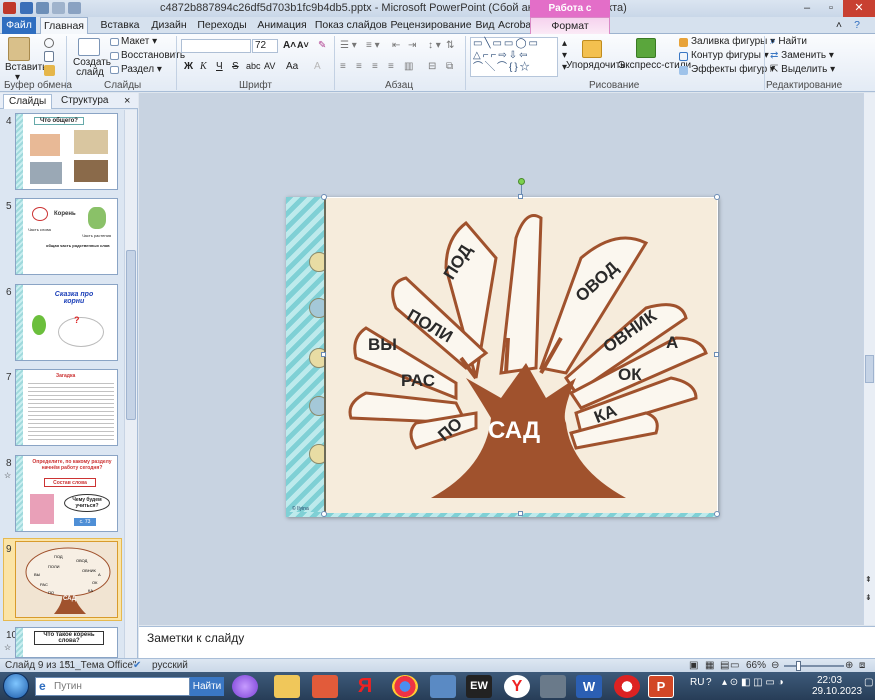 Image resolution: width=875 pixels, height=700 pixels. Describe the element at coordinates (697, 682) in the screenshot. I see `input-language: RU` at that location.